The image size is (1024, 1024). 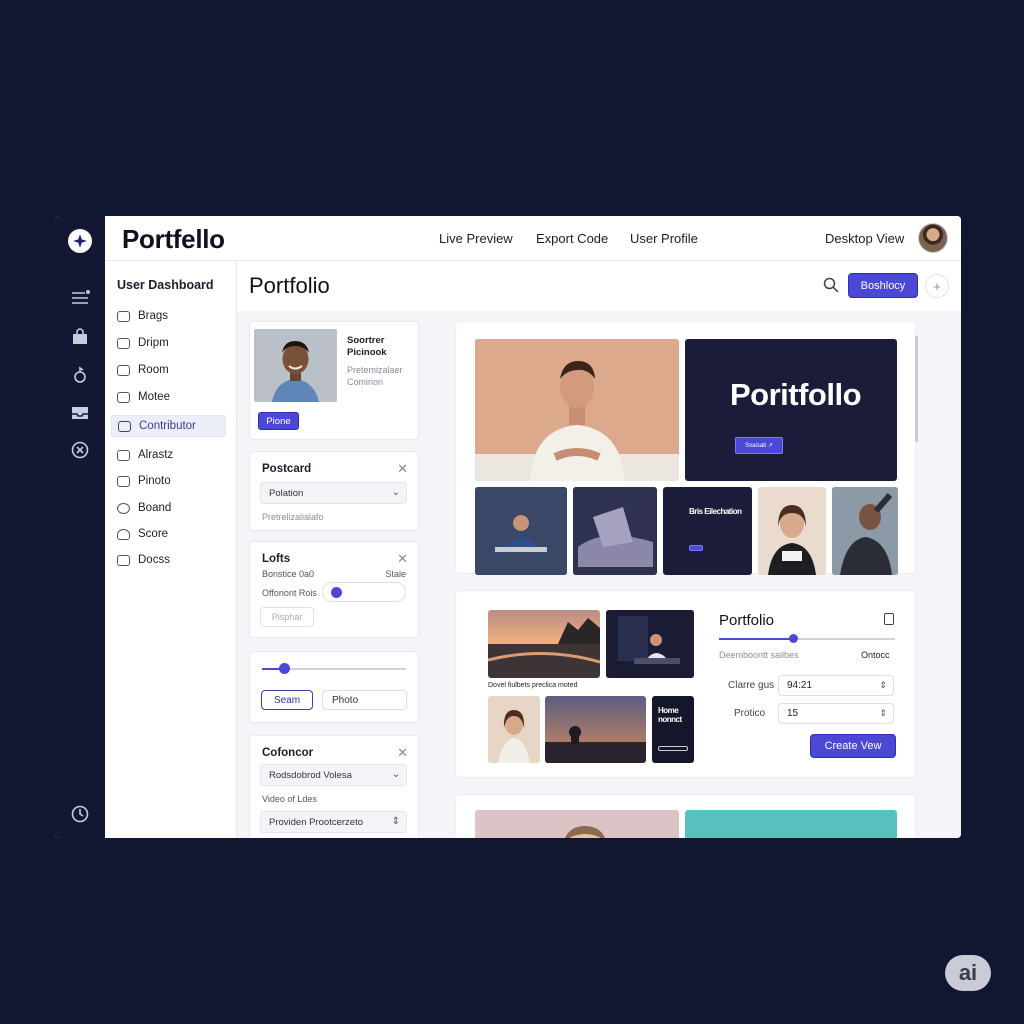 I want to click on sidebar-item-brags: Brags, so click(x=168, y=316).